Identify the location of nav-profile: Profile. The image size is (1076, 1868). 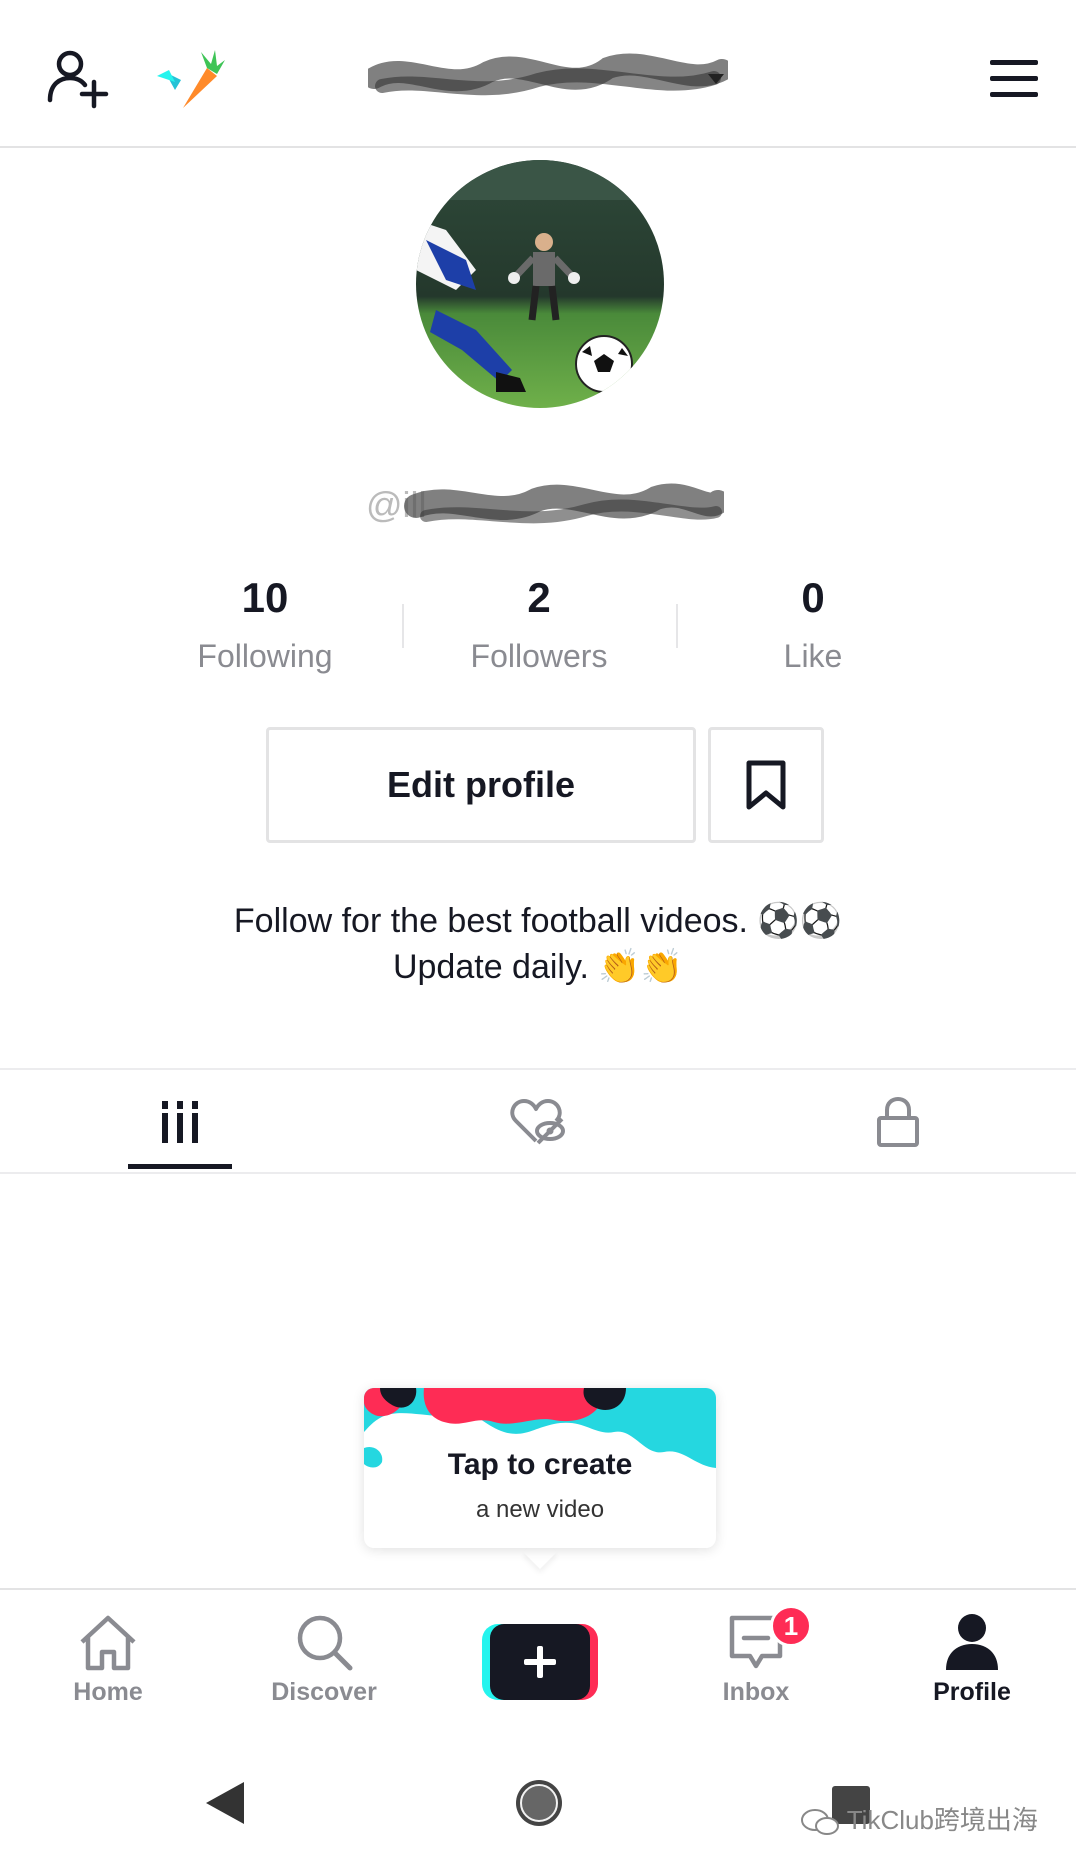
(972, 1658).